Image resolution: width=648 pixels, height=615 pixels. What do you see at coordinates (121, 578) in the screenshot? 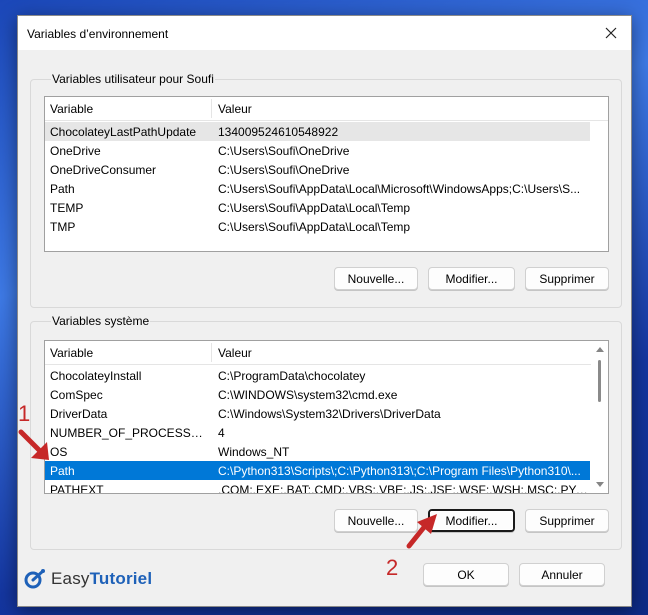
I see `watermark-text-bold: Tutoriel` at bounding box center [121, 578].